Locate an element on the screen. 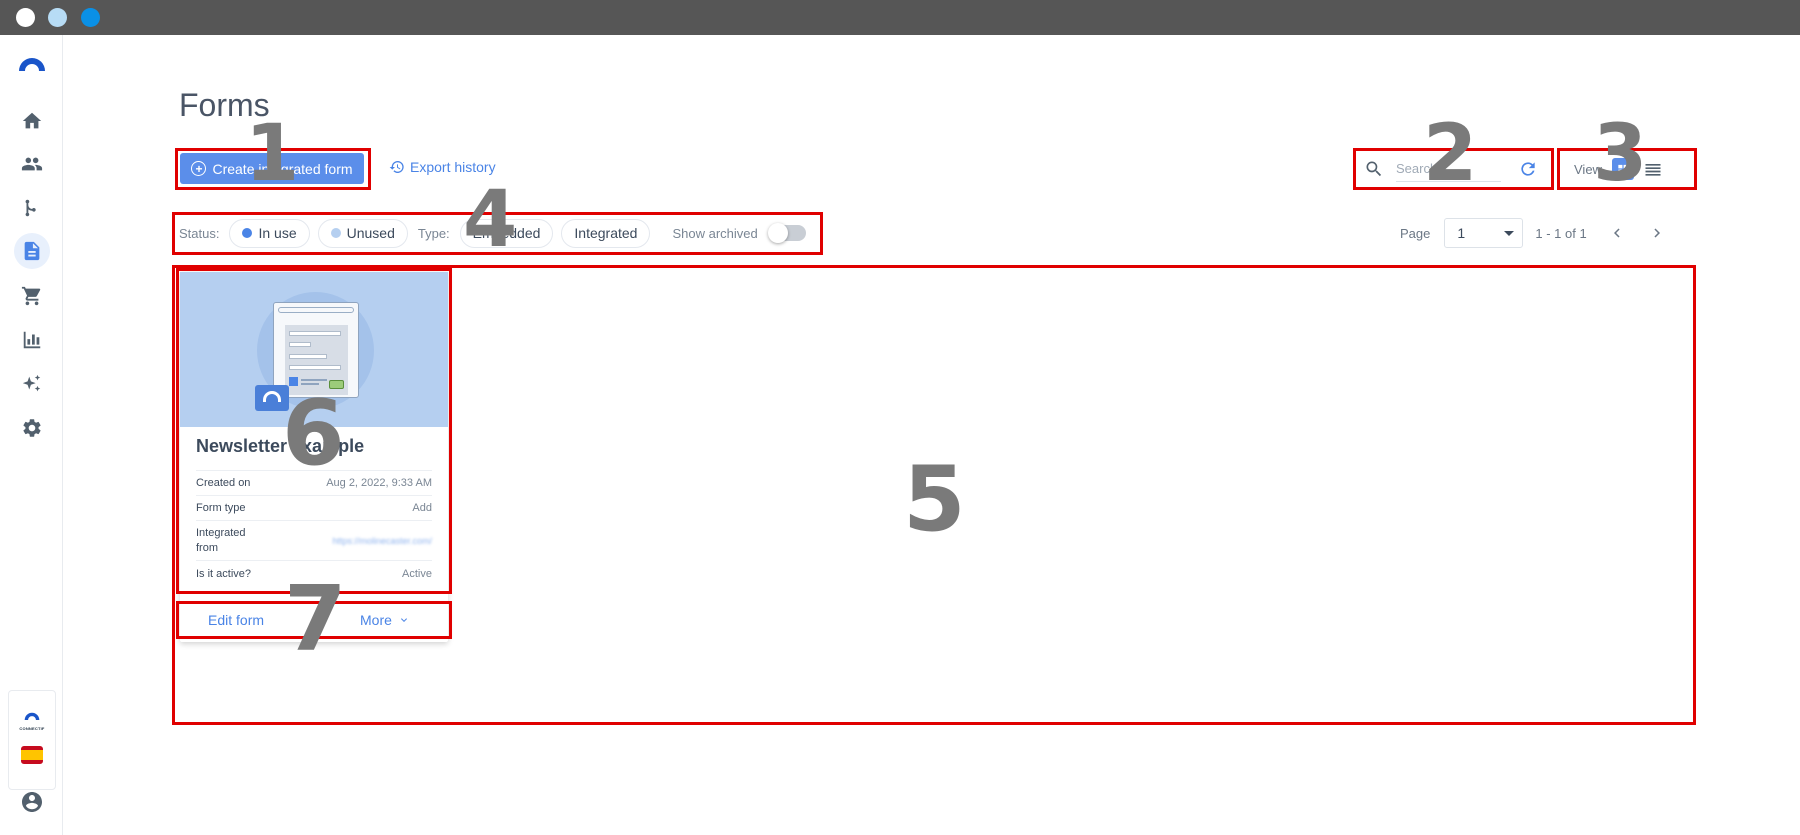  user-account-icon is located at coordinates (32, 802).